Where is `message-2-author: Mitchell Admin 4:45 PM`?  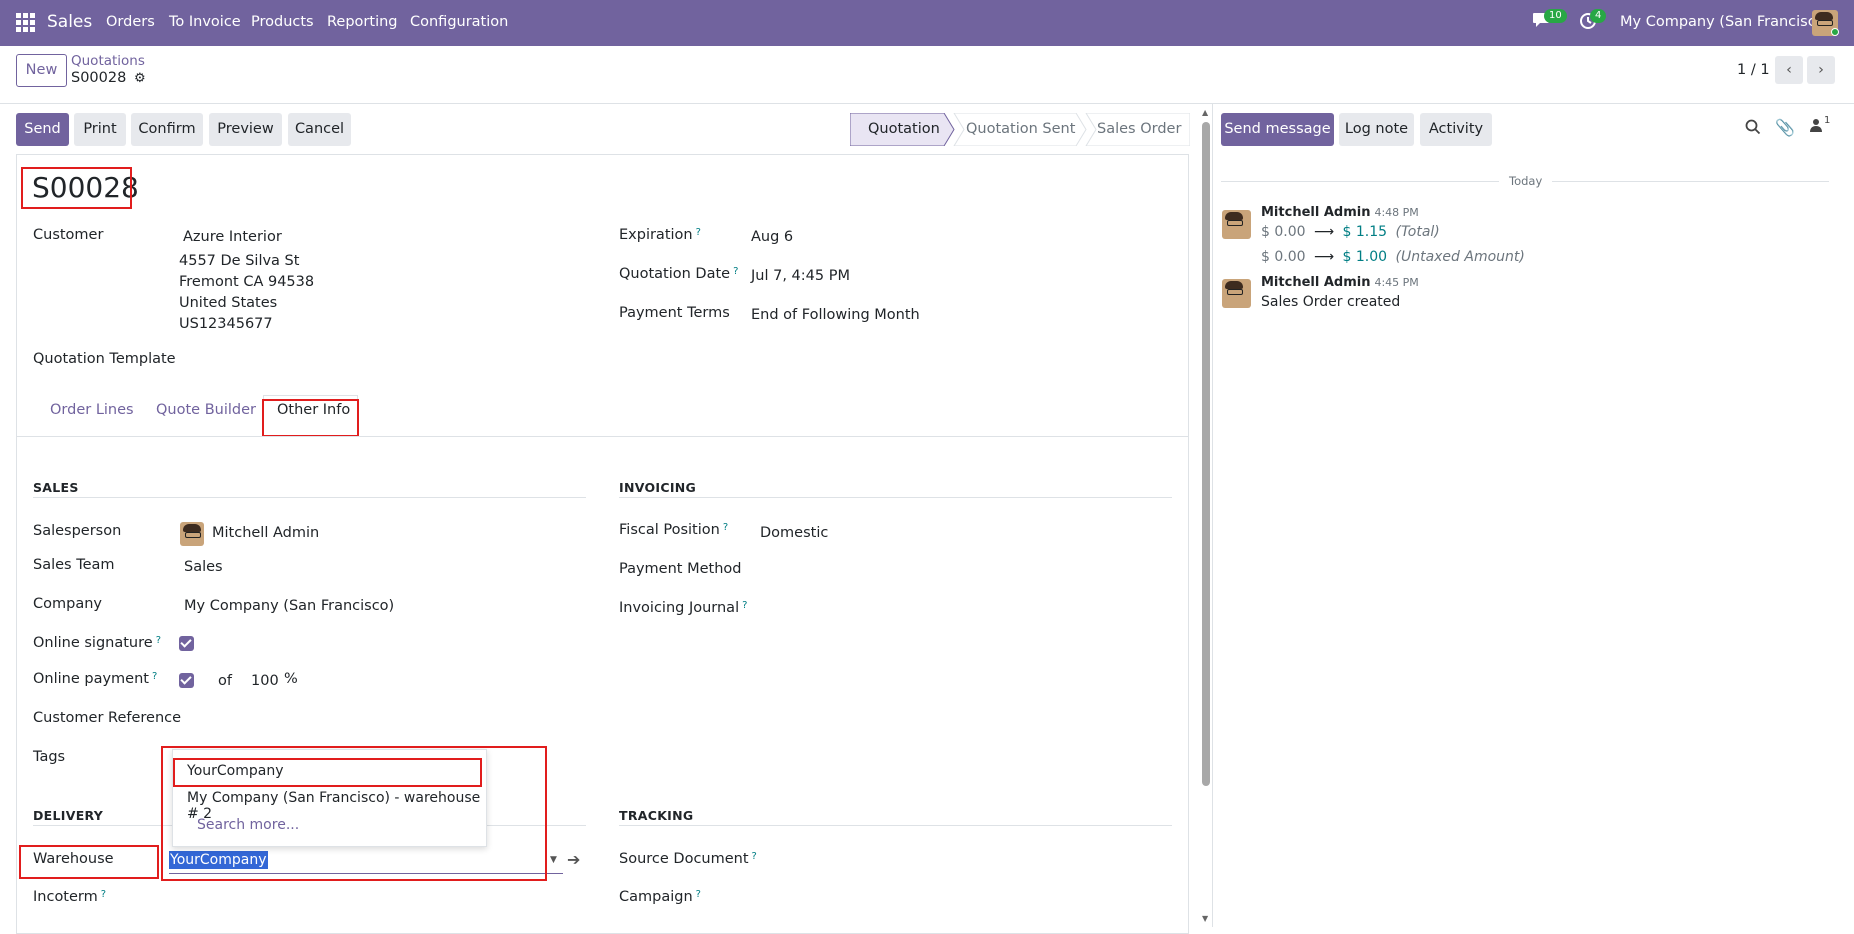
message-2-author: Mitchell Admin 4:45 PM is located at coordinates (1340, 282).